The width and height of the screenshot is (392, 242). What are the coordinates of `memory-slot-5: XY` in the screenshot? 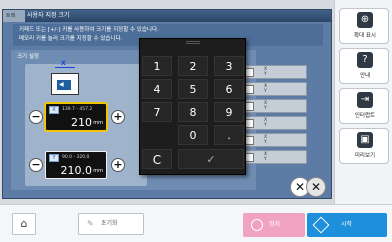 It's located at (274, 140).